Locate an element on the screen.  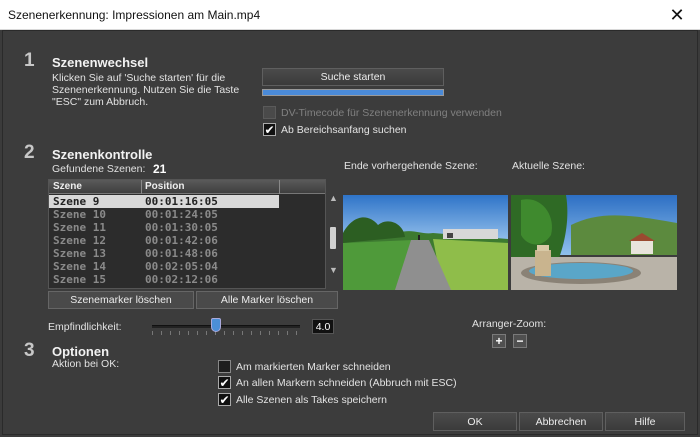
scene-list-row: Szene 15 00:02:12:06 is located at coordinates (164, 279).